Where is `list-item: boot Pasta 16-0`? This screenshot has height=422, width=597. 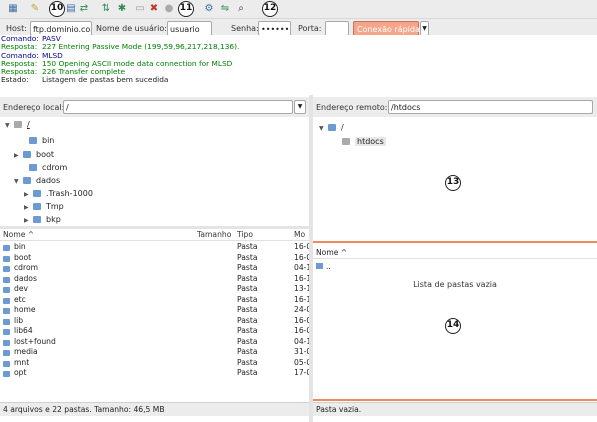 list-item: boot Pasta 16-0 is located at coordinates (154, 258).